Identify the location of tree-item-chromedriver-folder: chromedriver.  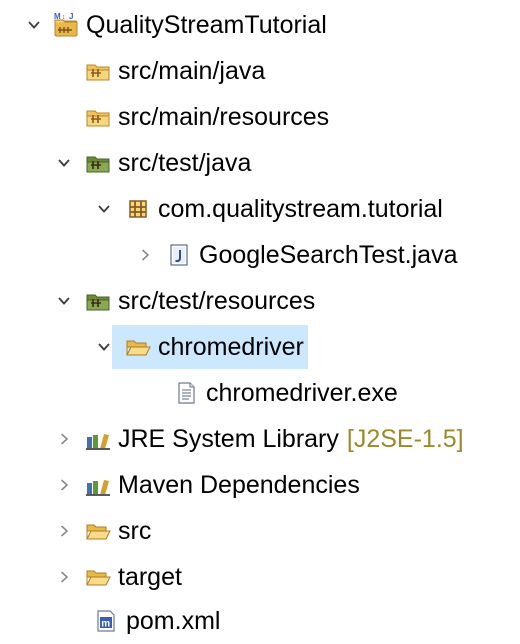
(260, 347).